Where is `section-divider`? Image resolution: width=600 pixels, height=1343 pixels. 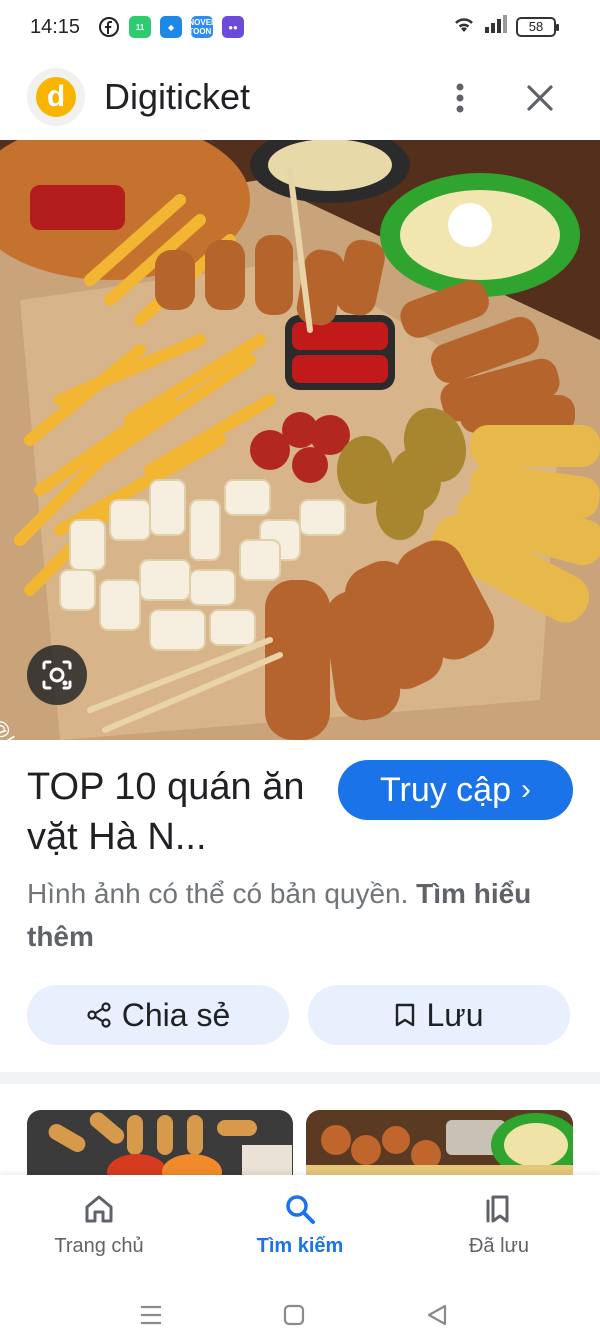 section-divider is located at coordinates (300, 1078).